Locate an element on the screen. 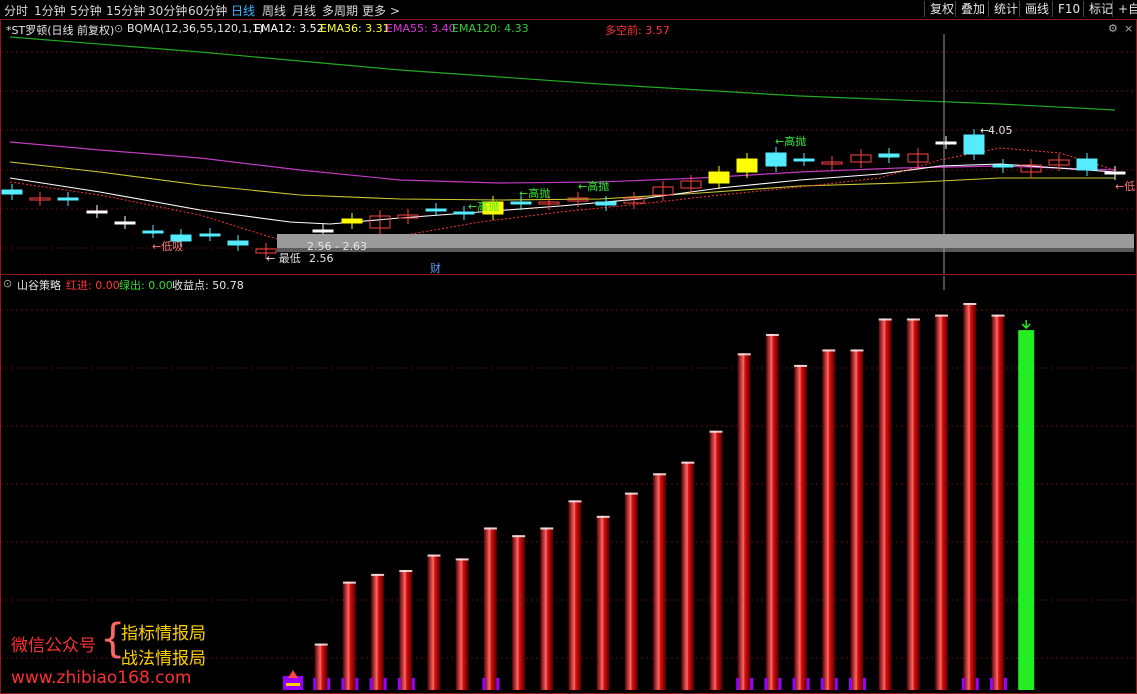 This screenshot has width=1137, height=694. bull-bear-line is located at coordinates (562, 196).